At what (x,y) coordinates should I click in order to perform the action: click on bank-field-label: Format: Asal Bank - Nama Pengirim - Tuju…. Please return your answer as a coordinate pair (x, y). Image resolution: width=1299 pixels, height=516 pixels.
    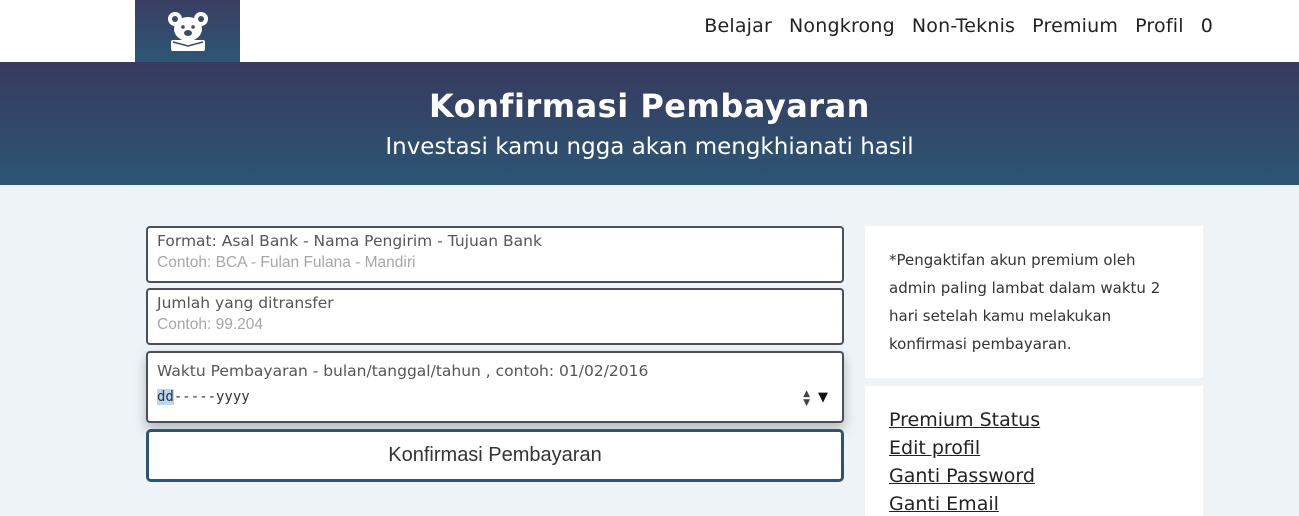
    Looking at the image, I should click on (349, 241).